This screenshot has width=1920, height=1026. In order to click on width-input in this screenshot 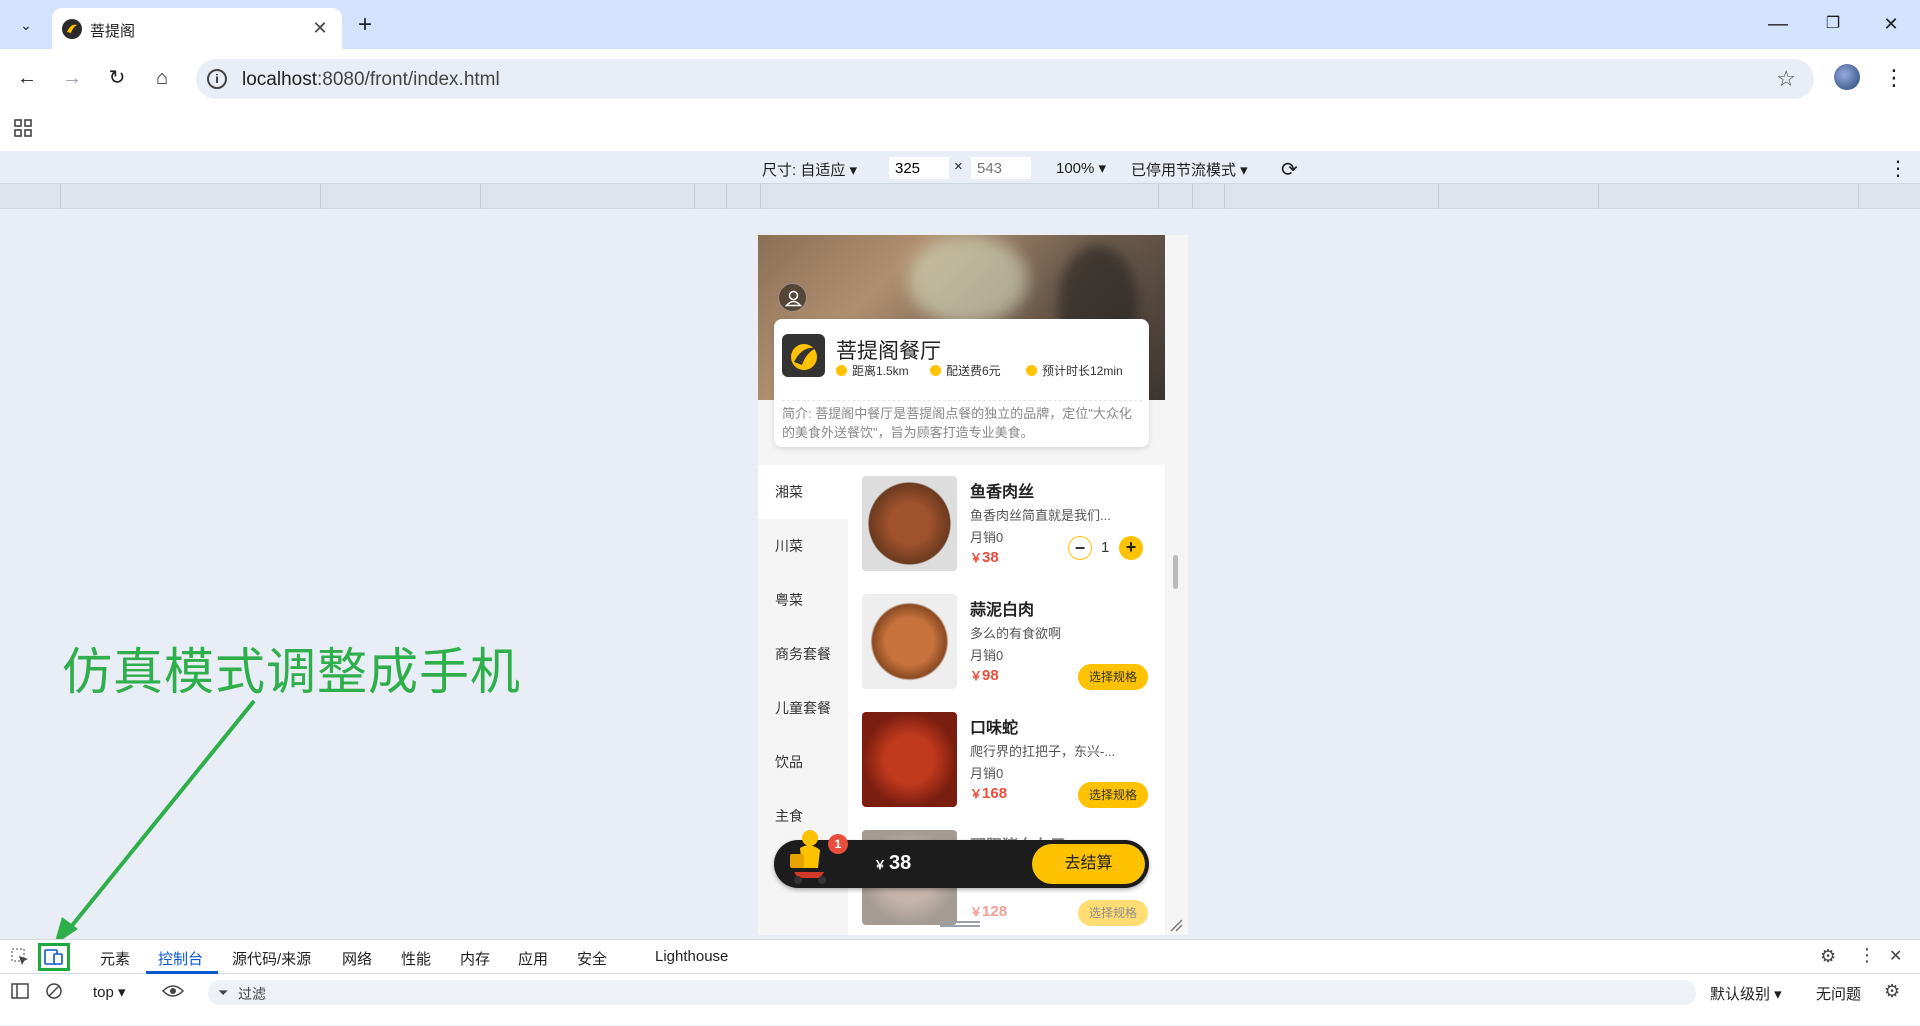, I will do `click(919, 168)`.